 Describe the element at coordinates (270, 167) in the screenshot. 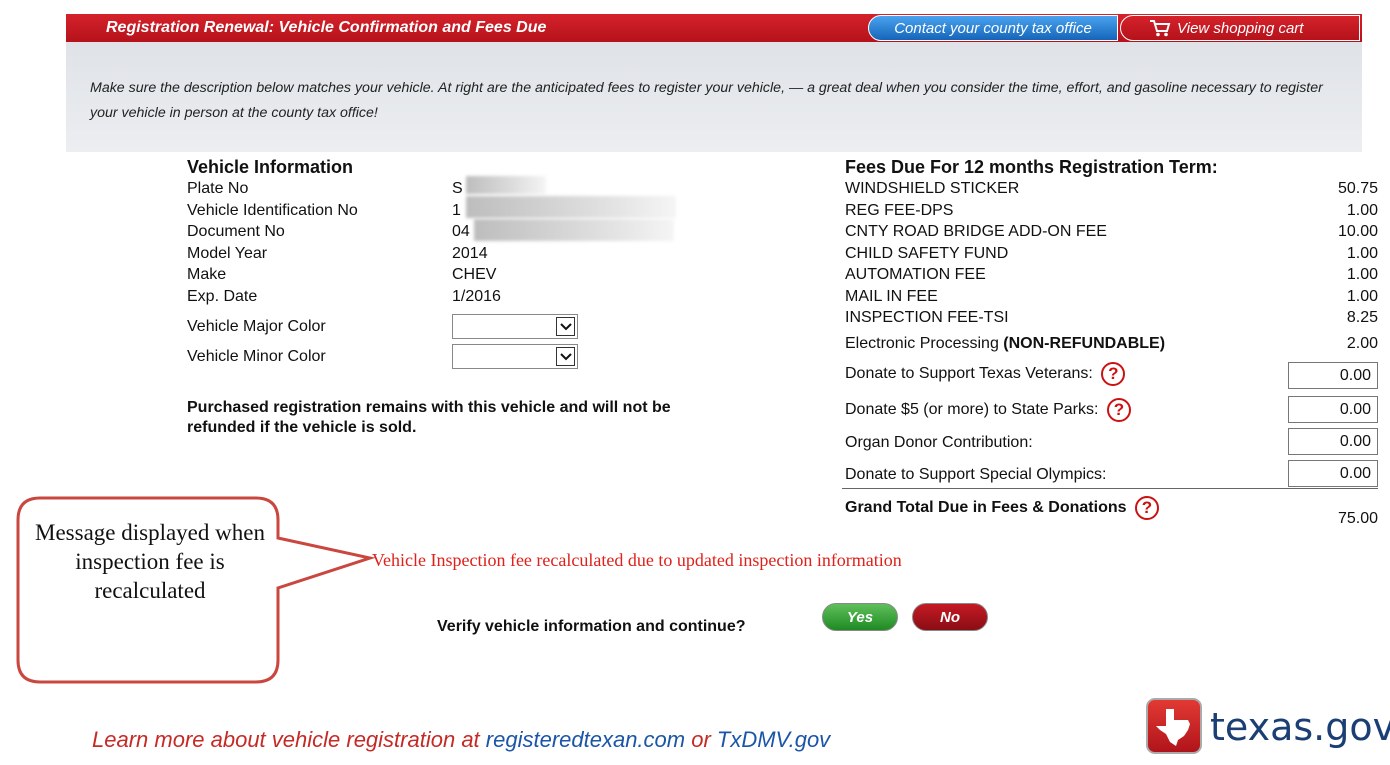

I see `vehicle-info-heading: Vehicle Information` at that location.